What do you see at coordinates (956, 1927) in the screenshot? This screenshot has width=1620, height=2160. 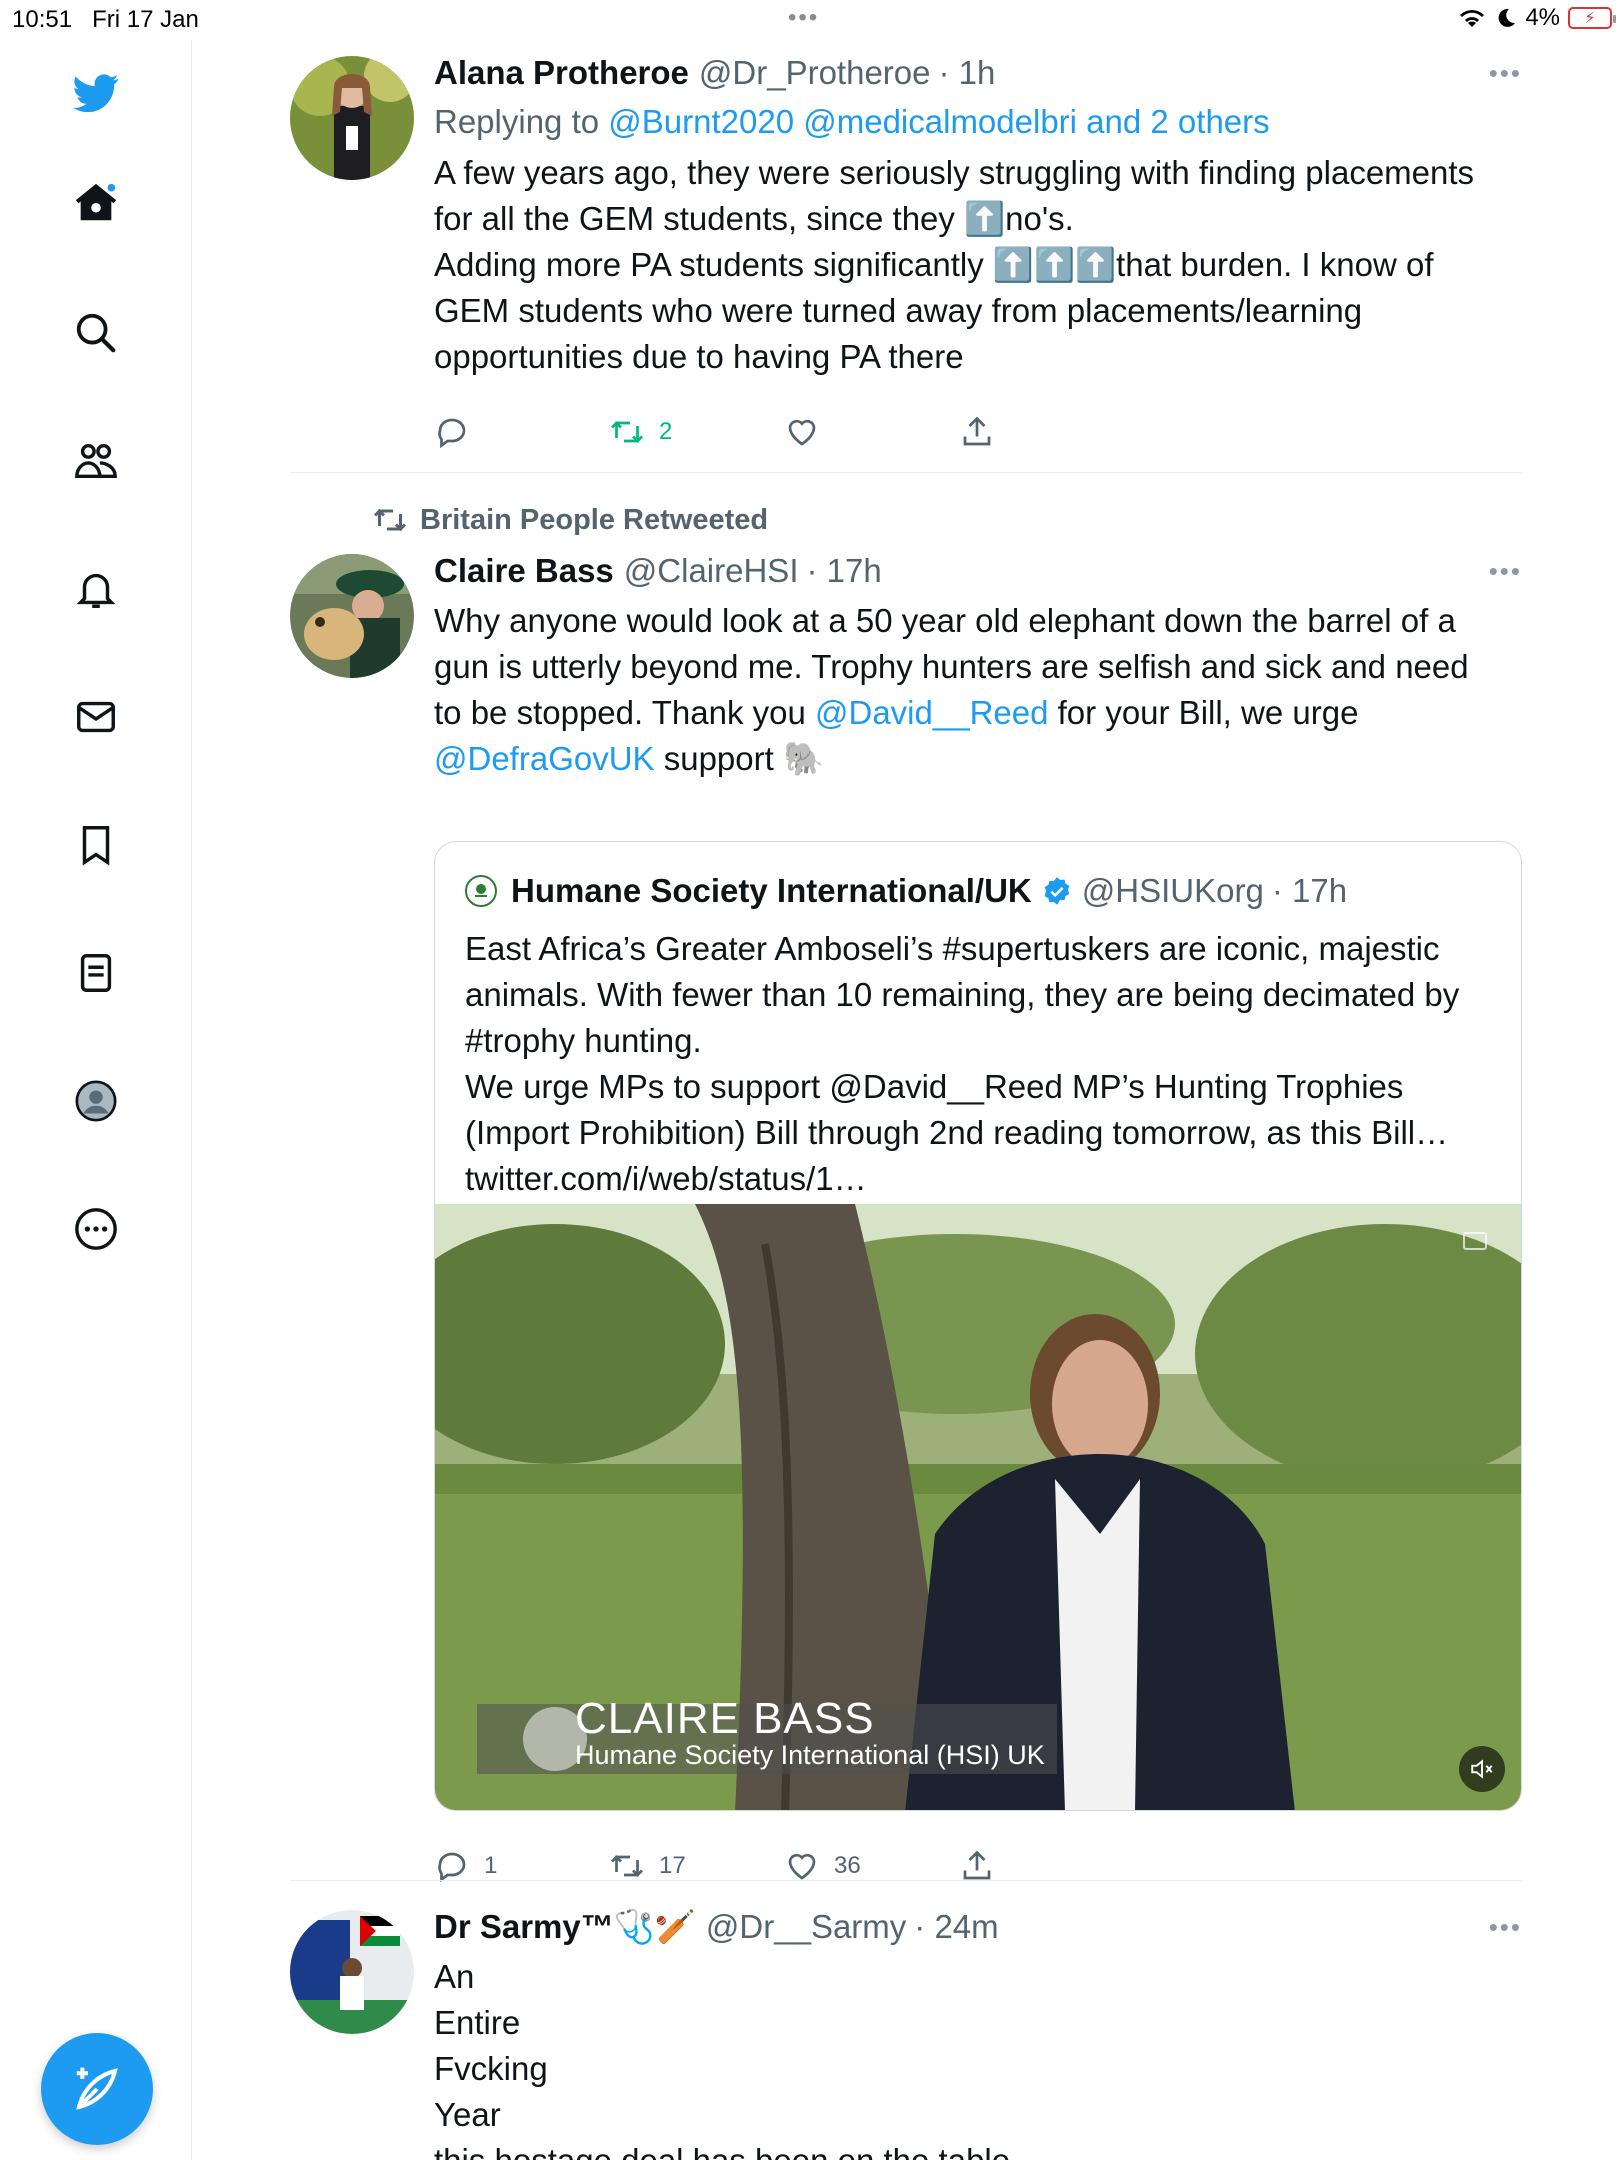 I see `tweet-time: · 24m` at bounding box center [956, 1927].